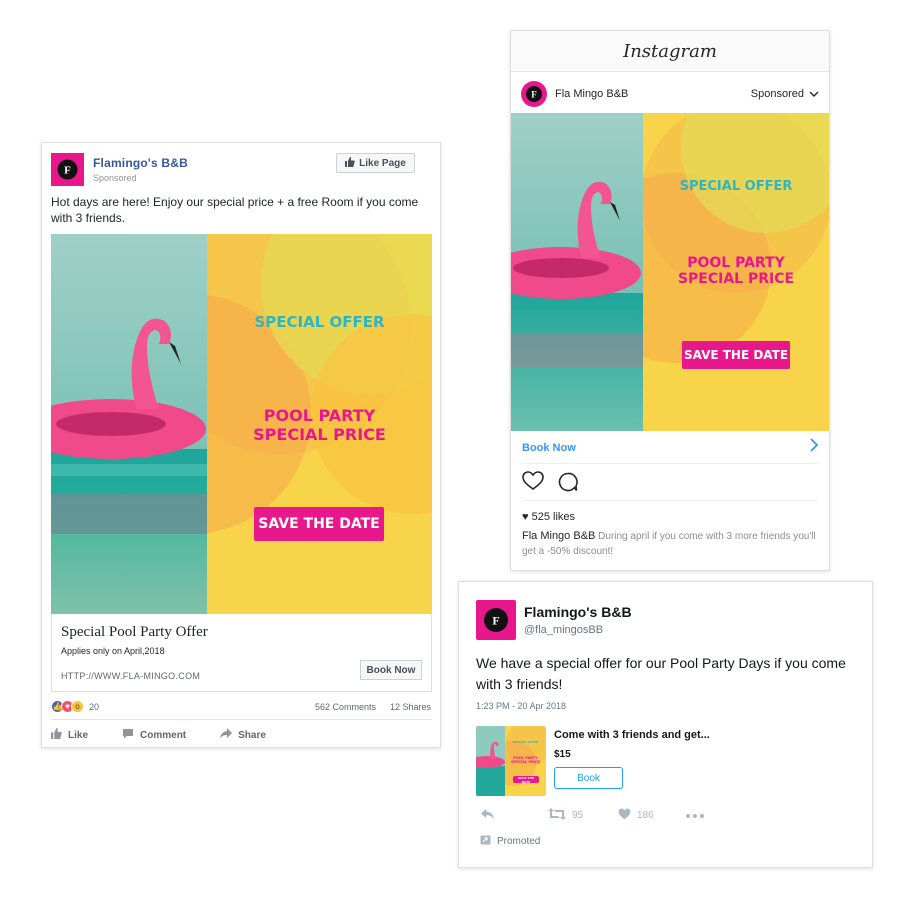 The width and height of the screenshot is (900, 900). I want to click on like-page-button: Like Page, so click(375, 163).